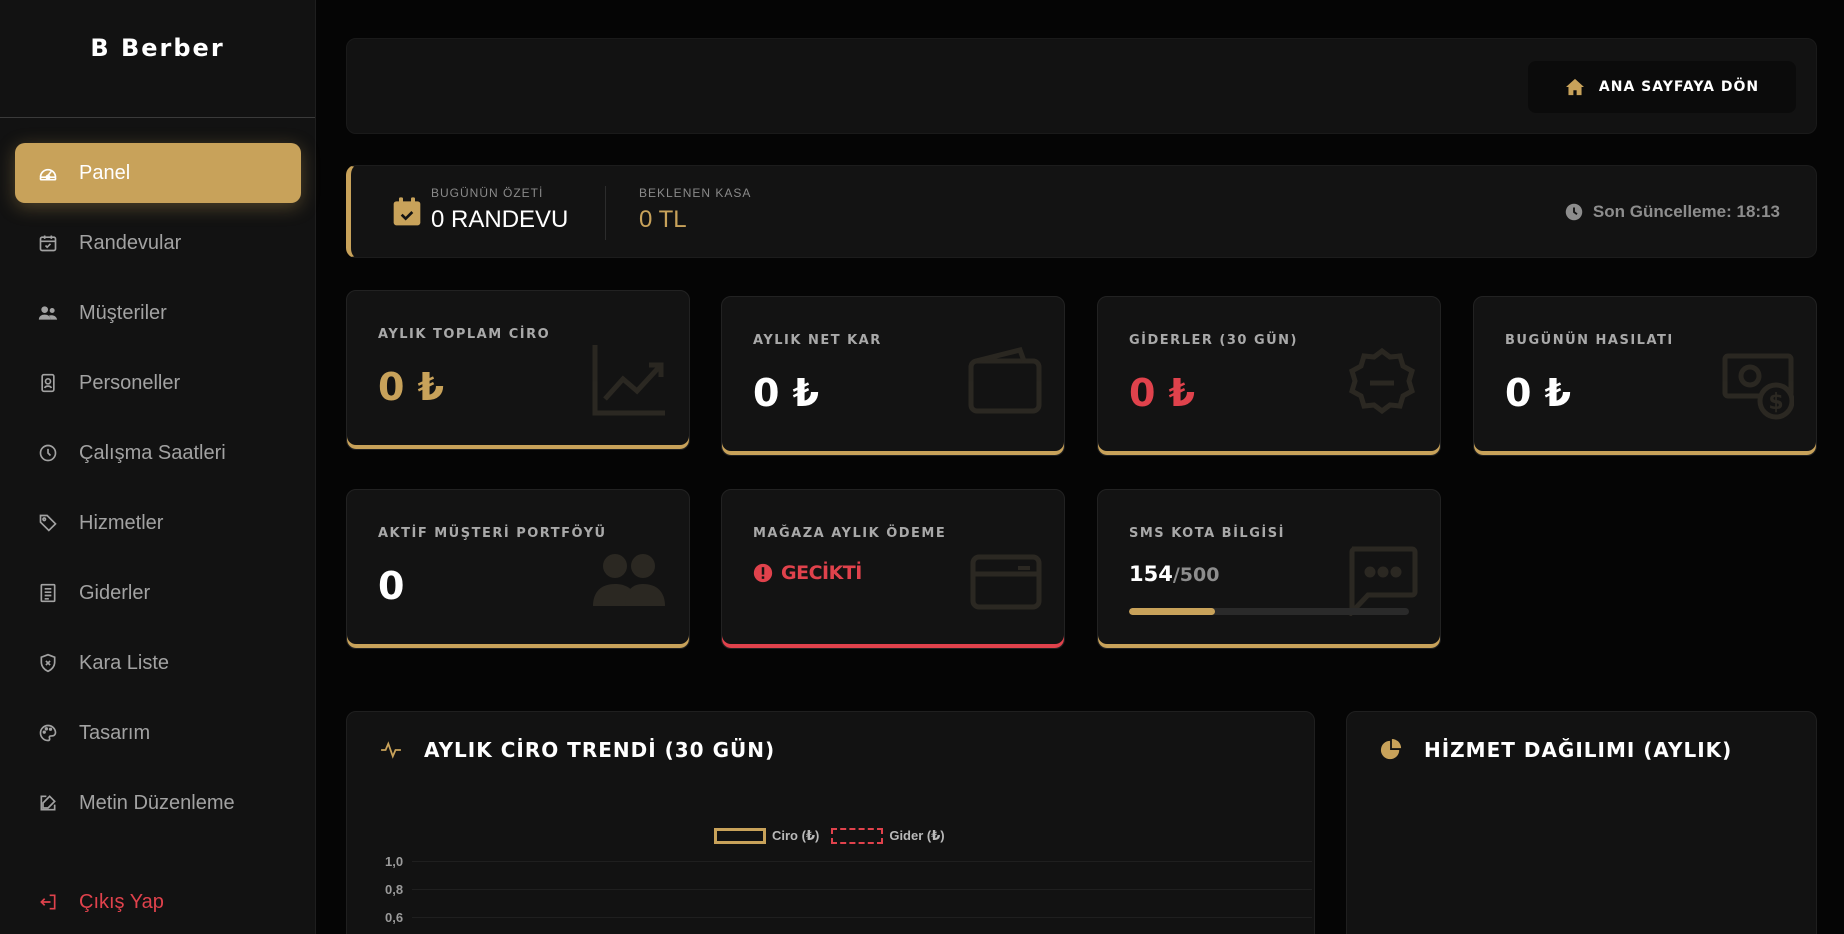 The height and width of the screenshot is (934, 1844). What do you see at coordinates (829, 836) in the screenshot?
I see `chart-legend: Ciro (₺) Gider (₺)` at bounding box center [829, 836].